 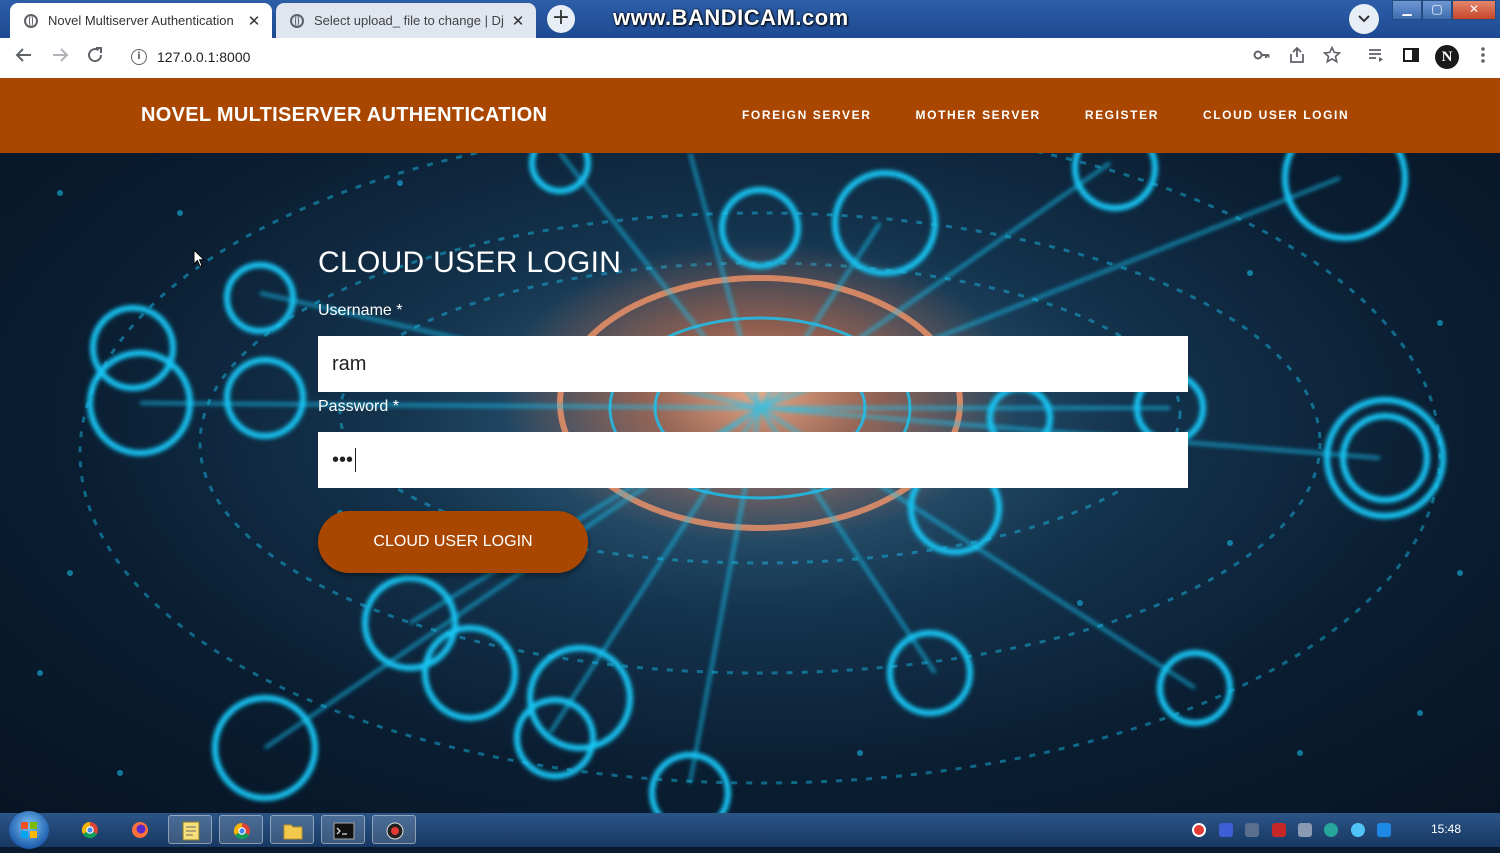 What do you see at coordinates (731, 17) in the screenshot?
I see `recording-watermark: www.BANDICAM.com` at bounding box center [731, 17].